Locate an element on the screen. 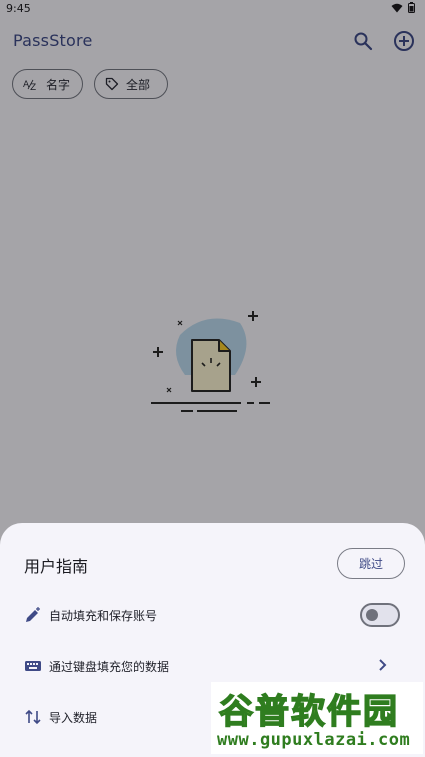 The image size is (425, 757). watermark: 谷普软件园 www.gupuxlazai.com is located at coordinates (317, 718).